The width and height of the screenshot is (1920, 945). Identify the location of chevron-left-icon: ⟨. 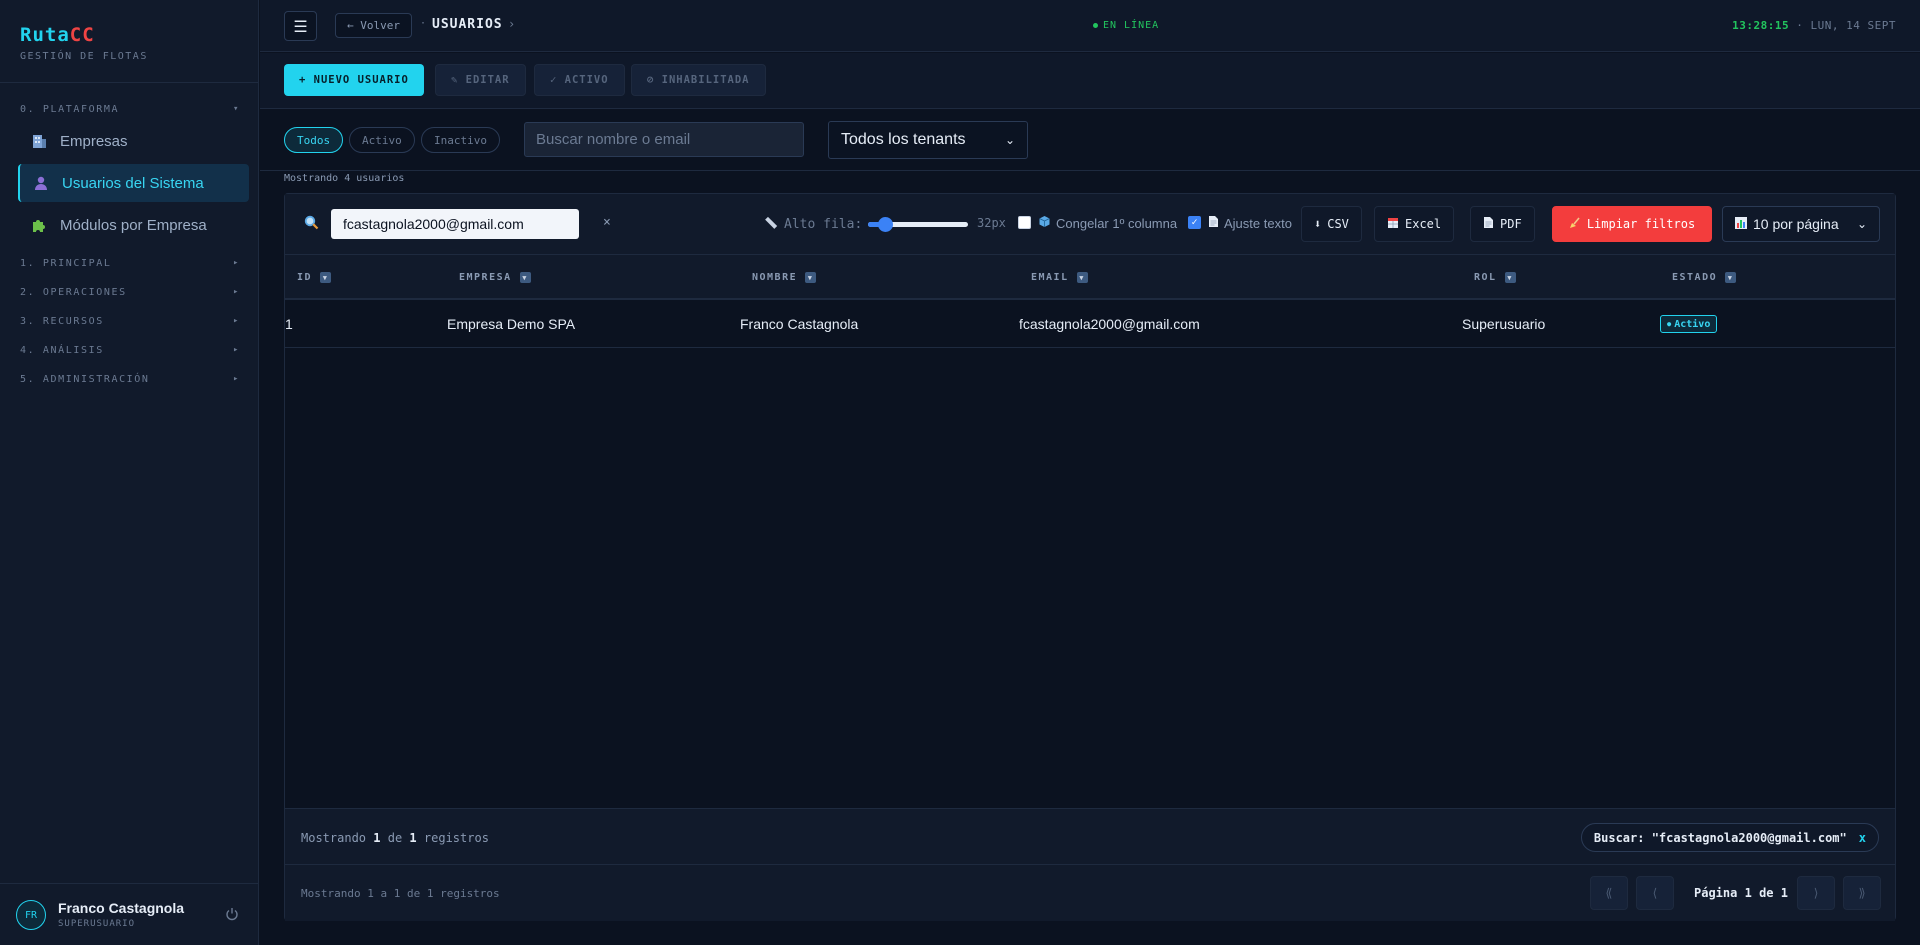
(1655, 893).